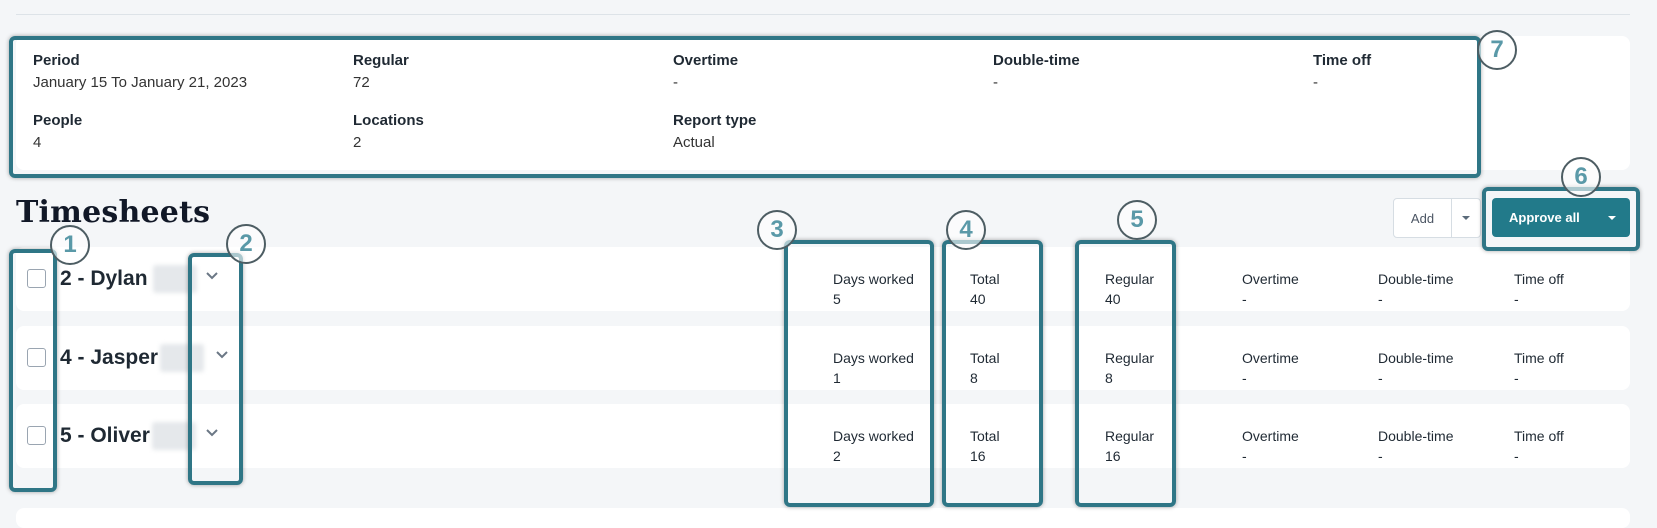  I want to click on annotation-number-6: 6, so click(1581, 177).